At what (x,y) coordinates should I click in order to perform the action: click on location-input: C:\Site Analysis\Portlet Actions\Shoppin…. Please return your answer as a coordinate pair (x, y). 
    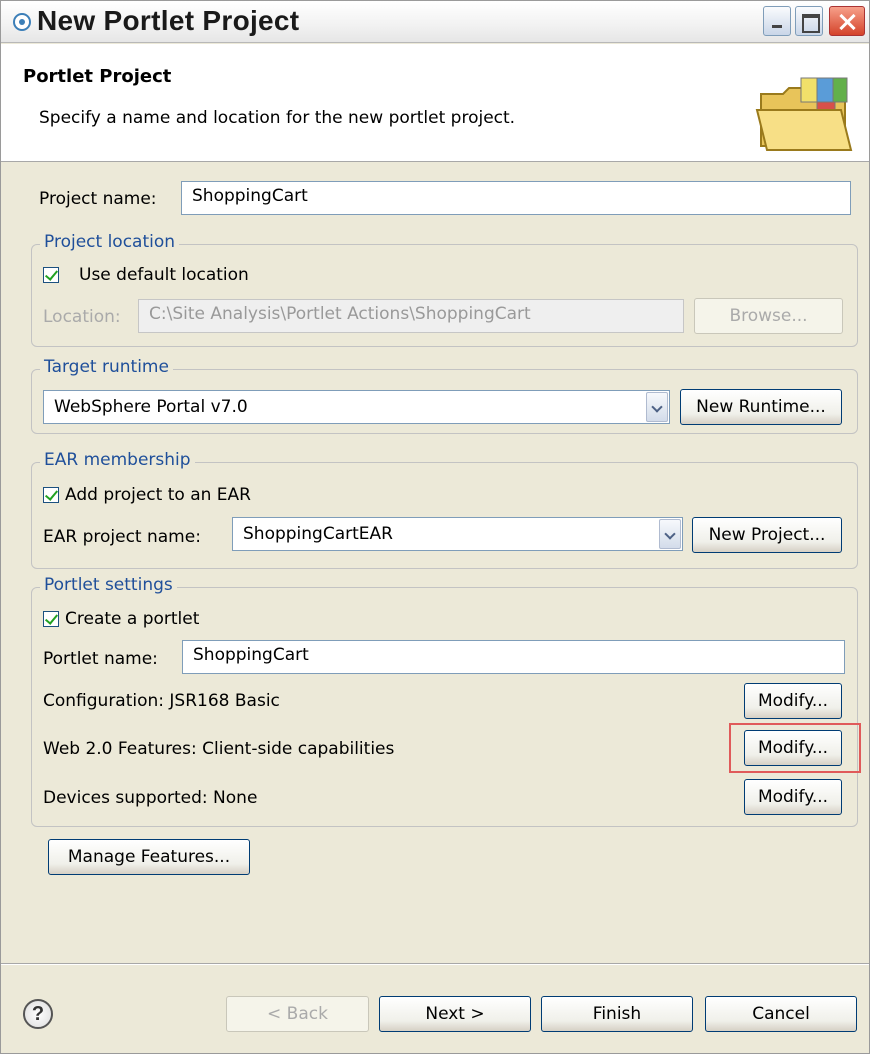
    Looking at the image, I should click on (411, 316).